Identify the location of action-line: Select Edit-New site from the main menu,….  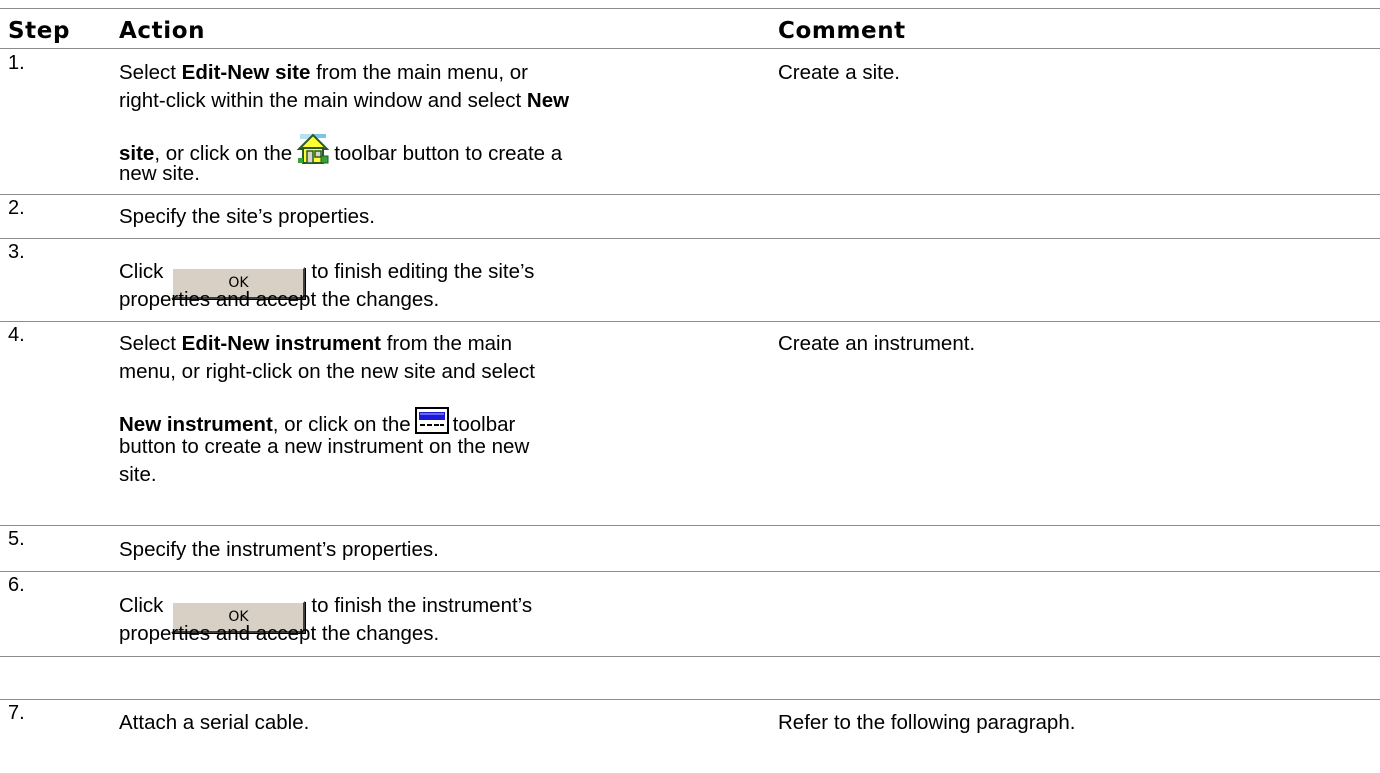
(323, 73).